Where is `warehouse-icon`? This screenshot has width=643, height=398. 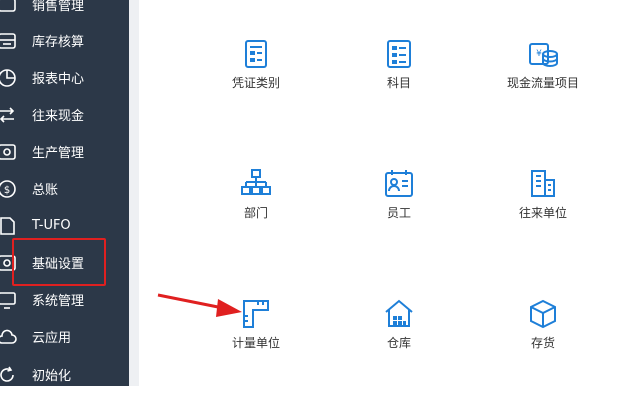 warehouse-icon is located at coordinates (399, 313).